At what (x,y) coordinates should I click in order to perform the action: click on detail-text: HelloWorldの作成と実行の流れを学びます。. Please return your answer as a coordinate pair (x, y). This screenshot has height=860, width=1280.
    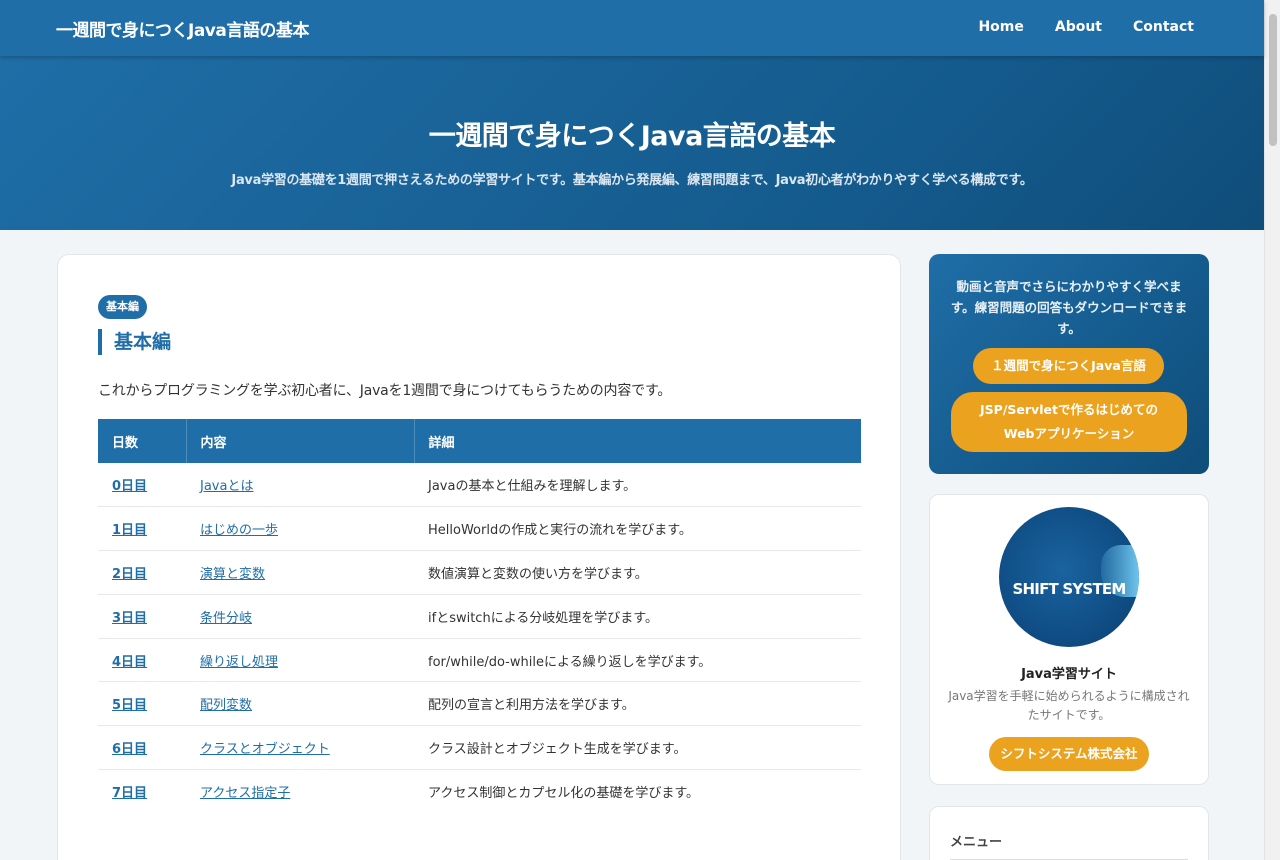
    Looking at the image, I should click on (637, 529).